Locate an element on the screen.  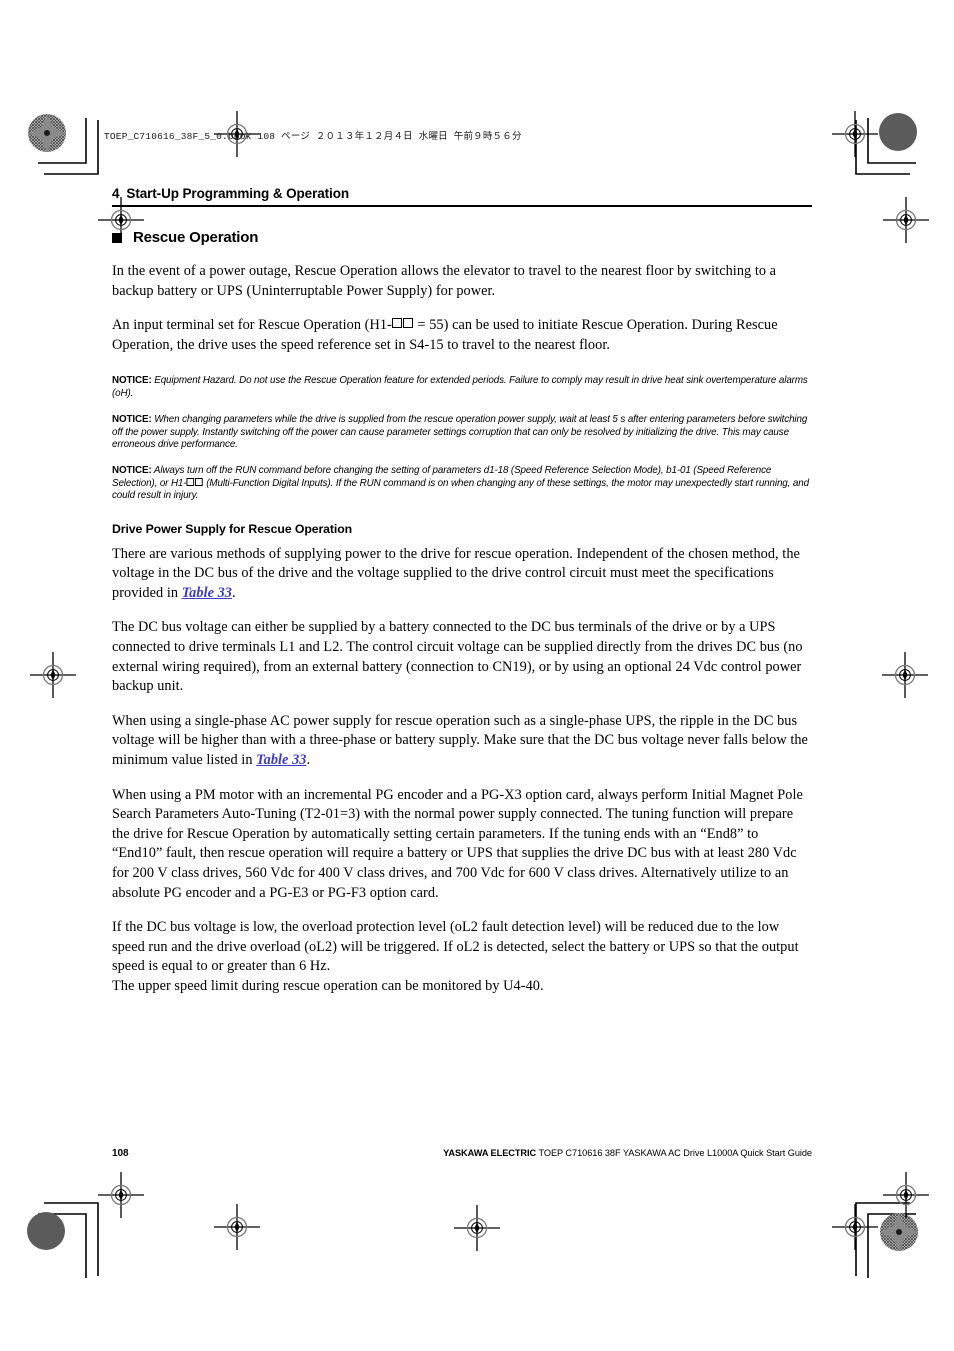
header-rule is located at coordinates (462, 206).